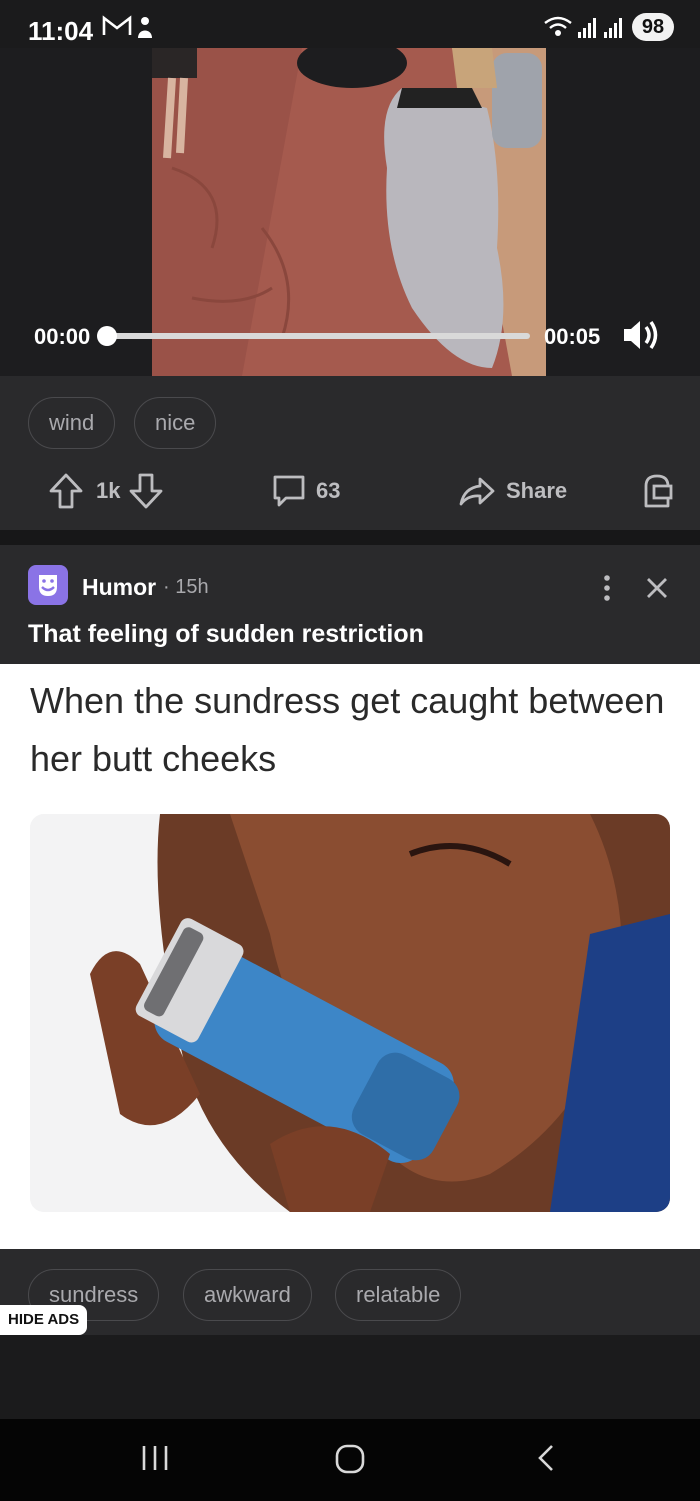 This screenshot has height=1501, width=700. What do you see at coordinates (607, 588) in the screenshot?
I see `more-options-icon` at bounding box center [607, 588].